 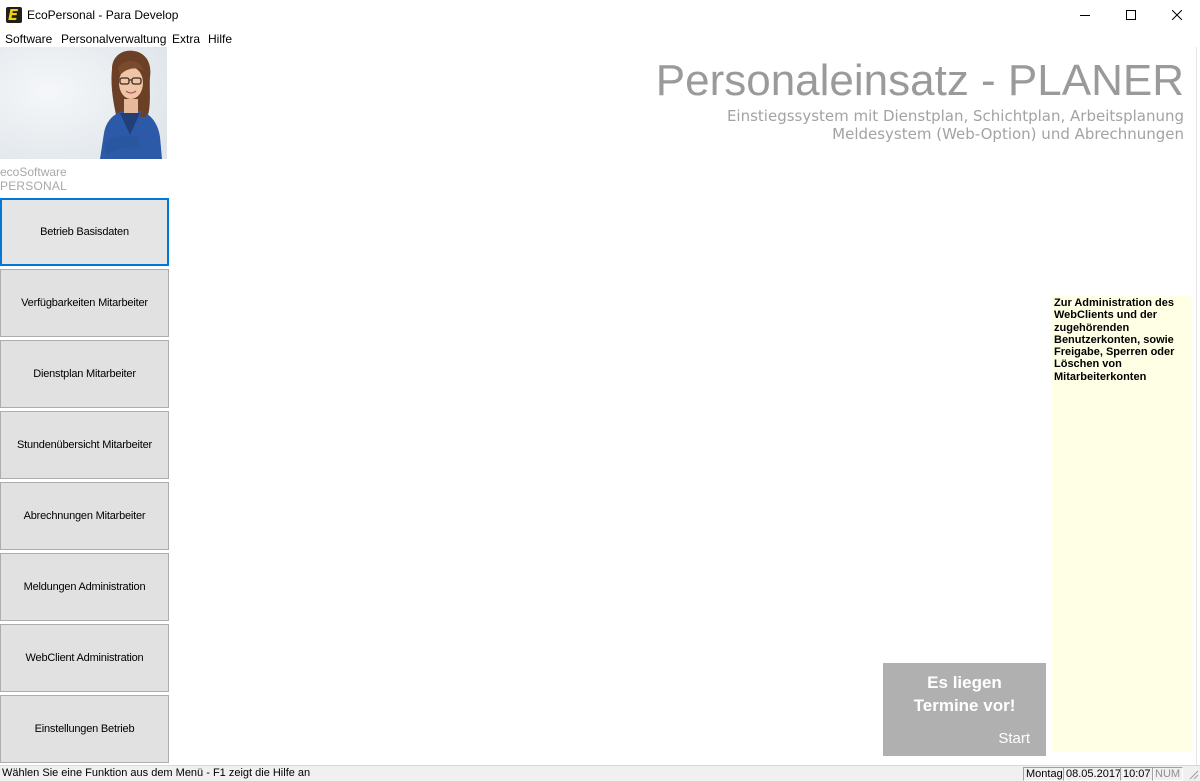 I want to click on nav-abrechnungen-mitarbeiter: Abrechnungen Mitarbeiter, so click(x=84, y=516).